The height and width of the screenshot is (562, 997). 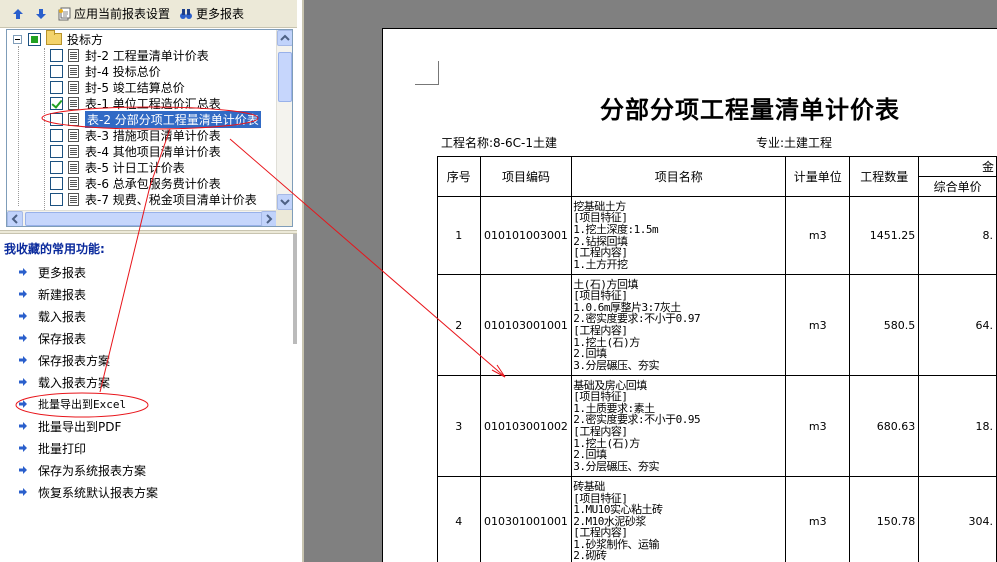 I want to click on fav-new-report: 新建报表, so click(x=52, y=294).